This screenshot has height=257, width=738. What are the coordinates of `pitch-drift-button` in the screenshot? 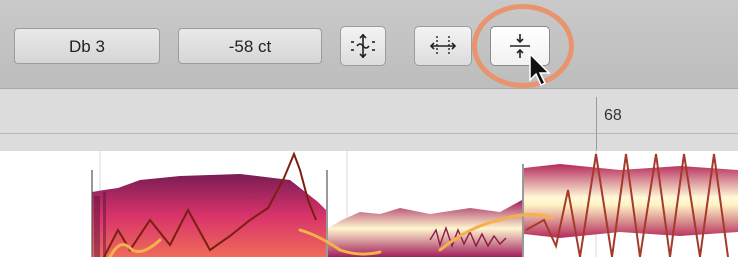 It's located at (443, 46).